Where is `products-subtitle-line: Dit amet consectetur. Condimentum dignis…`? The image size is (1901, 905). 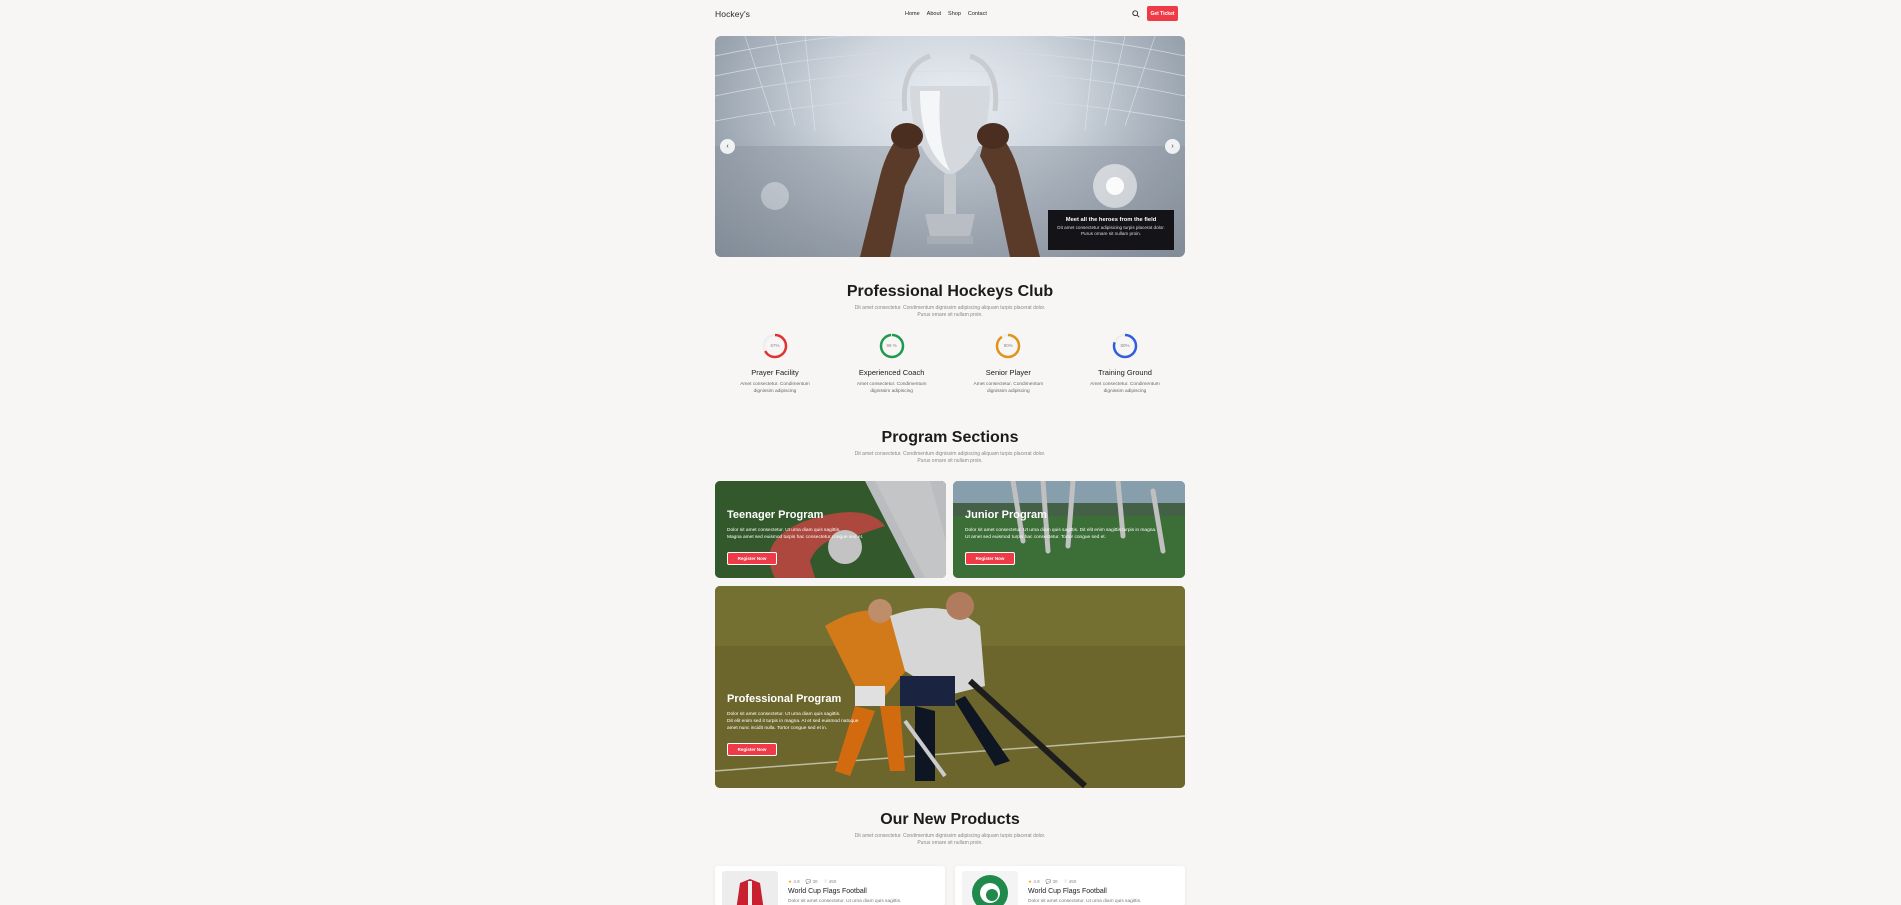
products-subtitle-line: Dit amet consectetur. Condimentum dignis… is located at coordinates (950, 836).